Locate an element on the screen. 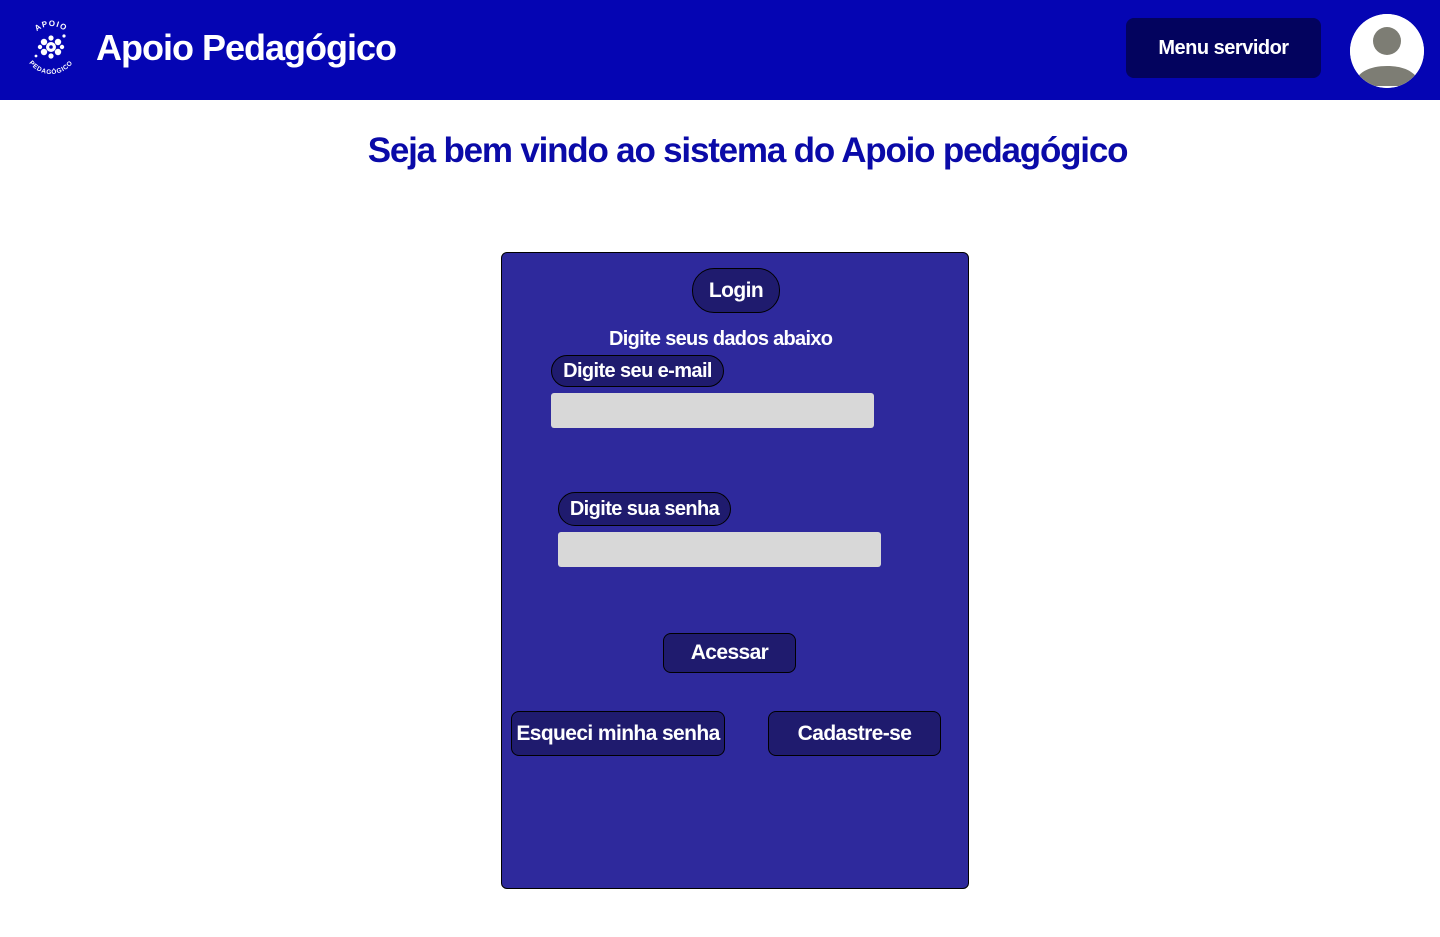  password-field is located at coordinates (719, 549).